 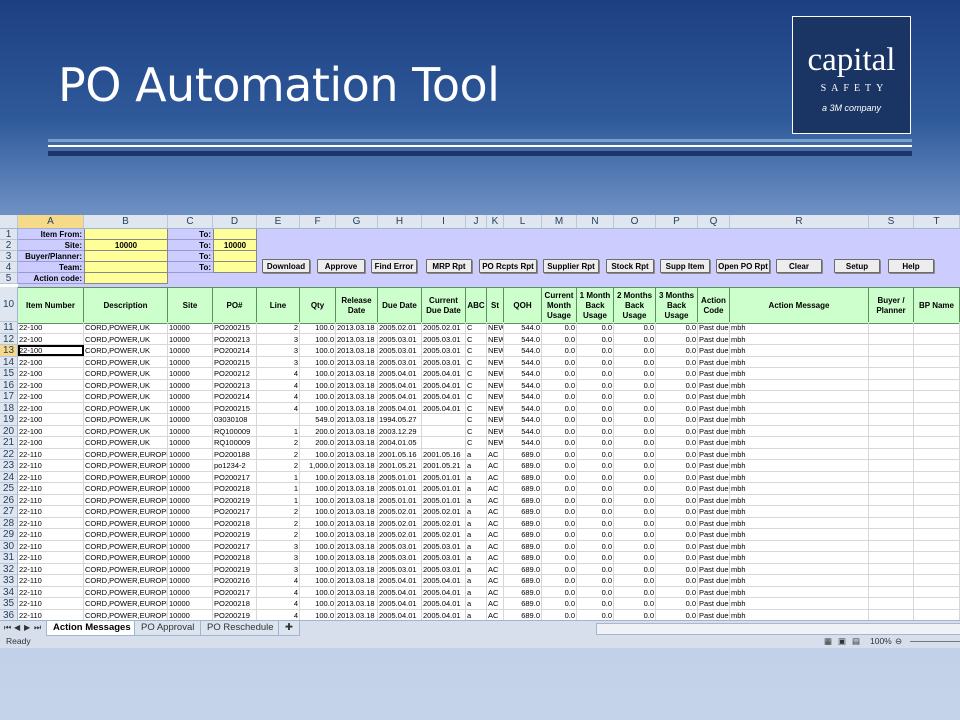 I want to click on cell-item-number: 22-100, so click(x=51, y=419).